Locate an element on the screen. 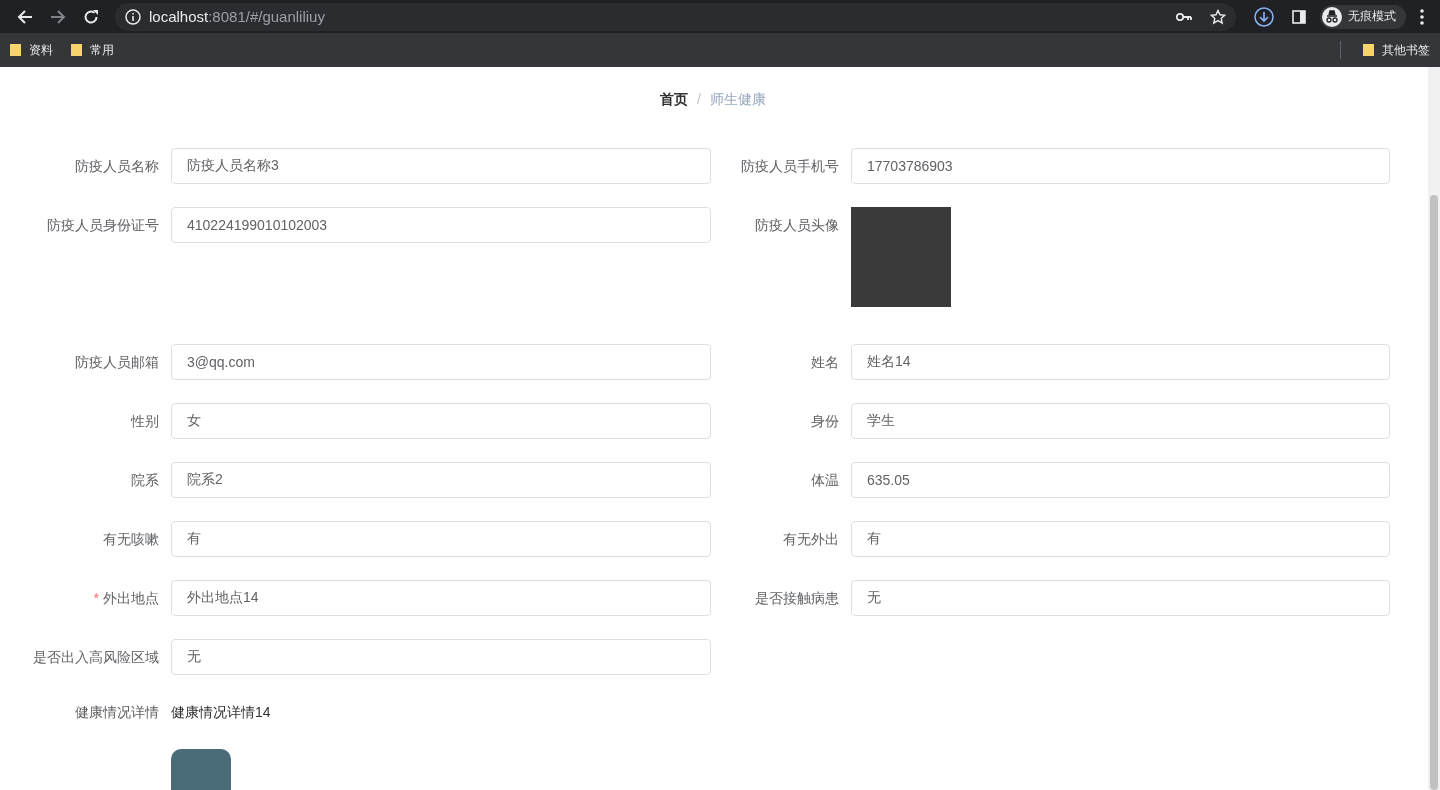 The width and height of the screenshot is (1440, 790). field-label: 防疫人员手机号 is located at coordinates (790, 166).